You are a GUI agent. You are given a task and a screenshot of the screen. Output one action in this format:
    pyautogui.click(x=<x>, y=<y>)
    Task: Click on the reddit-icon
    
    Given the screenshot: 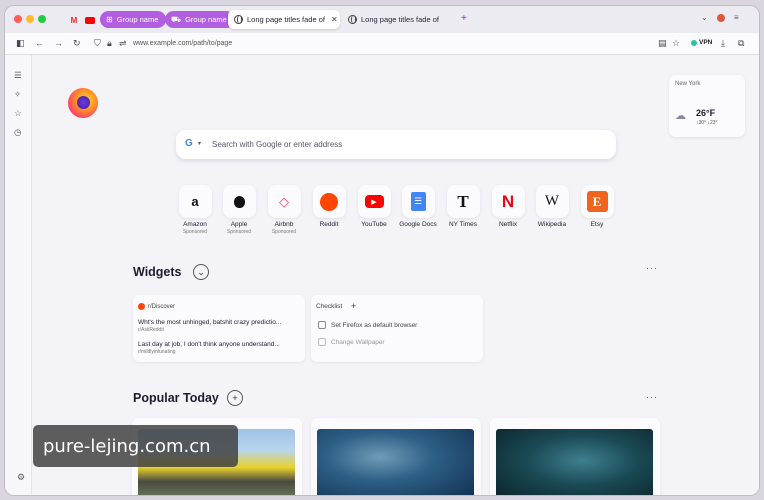 What is the action you would take?
    pyautogui.click(x=141, y=306)
    